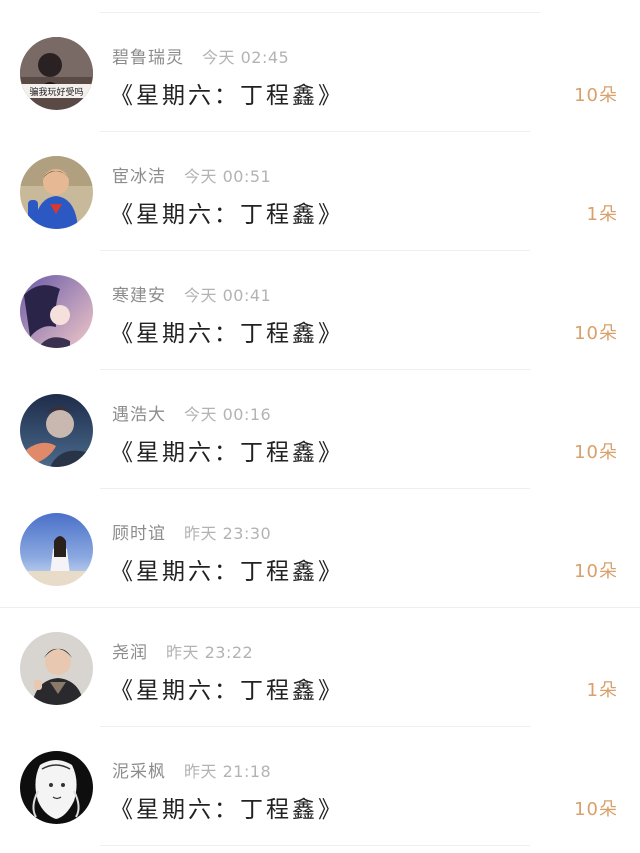  I want to click on item-meta: 泥采枫 昨天 21:18, so click(191, 770).